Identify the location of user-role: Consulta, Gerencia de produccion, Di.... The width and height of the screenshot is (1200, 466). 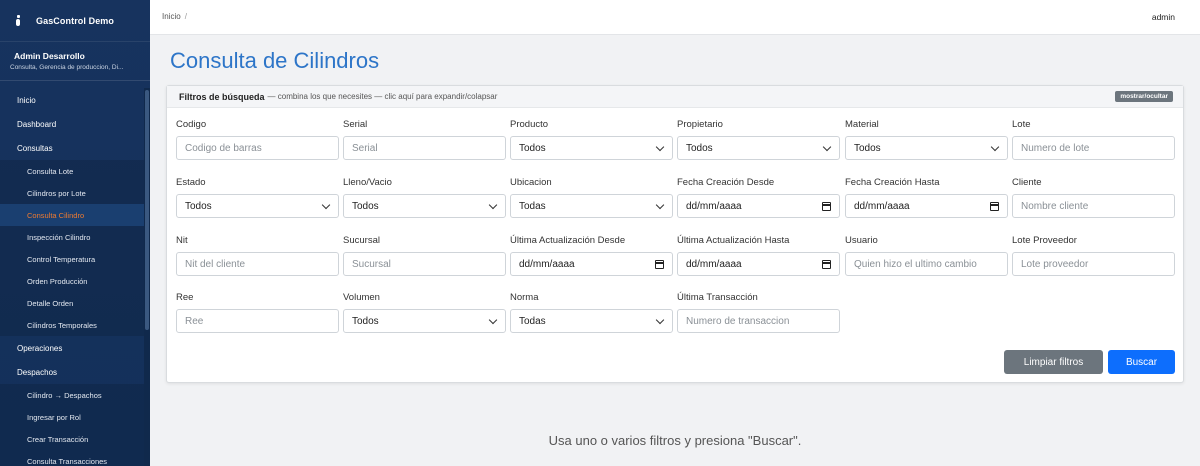
(67, 67).